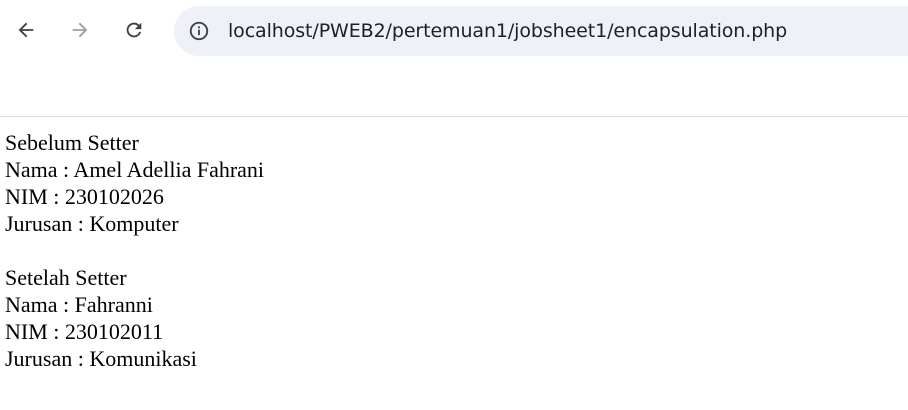 The image size is (908, 410). I want to click on back-button, so click(26, 30).